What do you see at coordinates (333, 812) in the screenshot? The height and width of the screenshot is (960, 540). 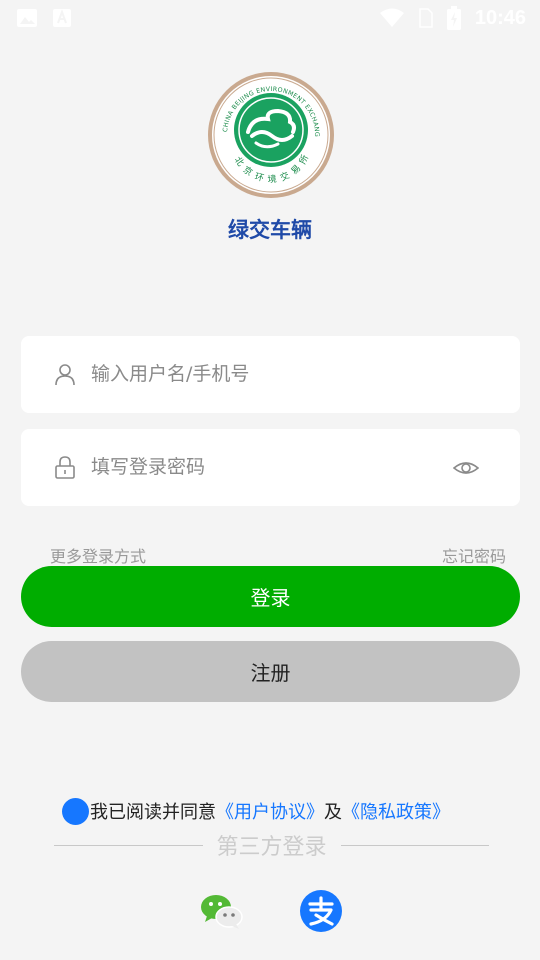 I see `agreement-and: 及` at bounding box center [333, 812].